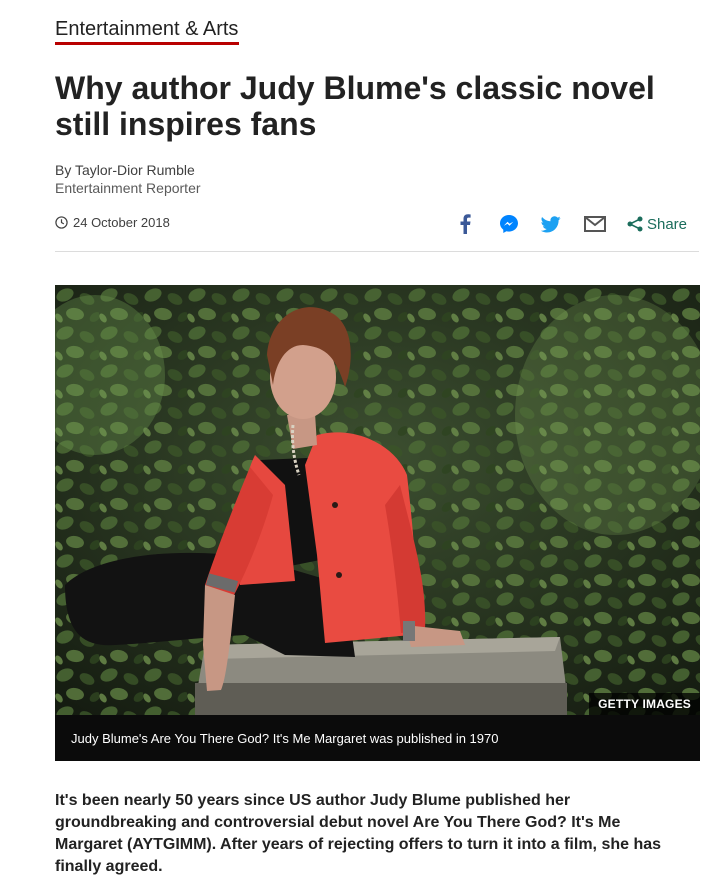  What do you see at coordinates (147, 43) in the screenshot?
I see `section-underline` at bounding box center [147, 43].